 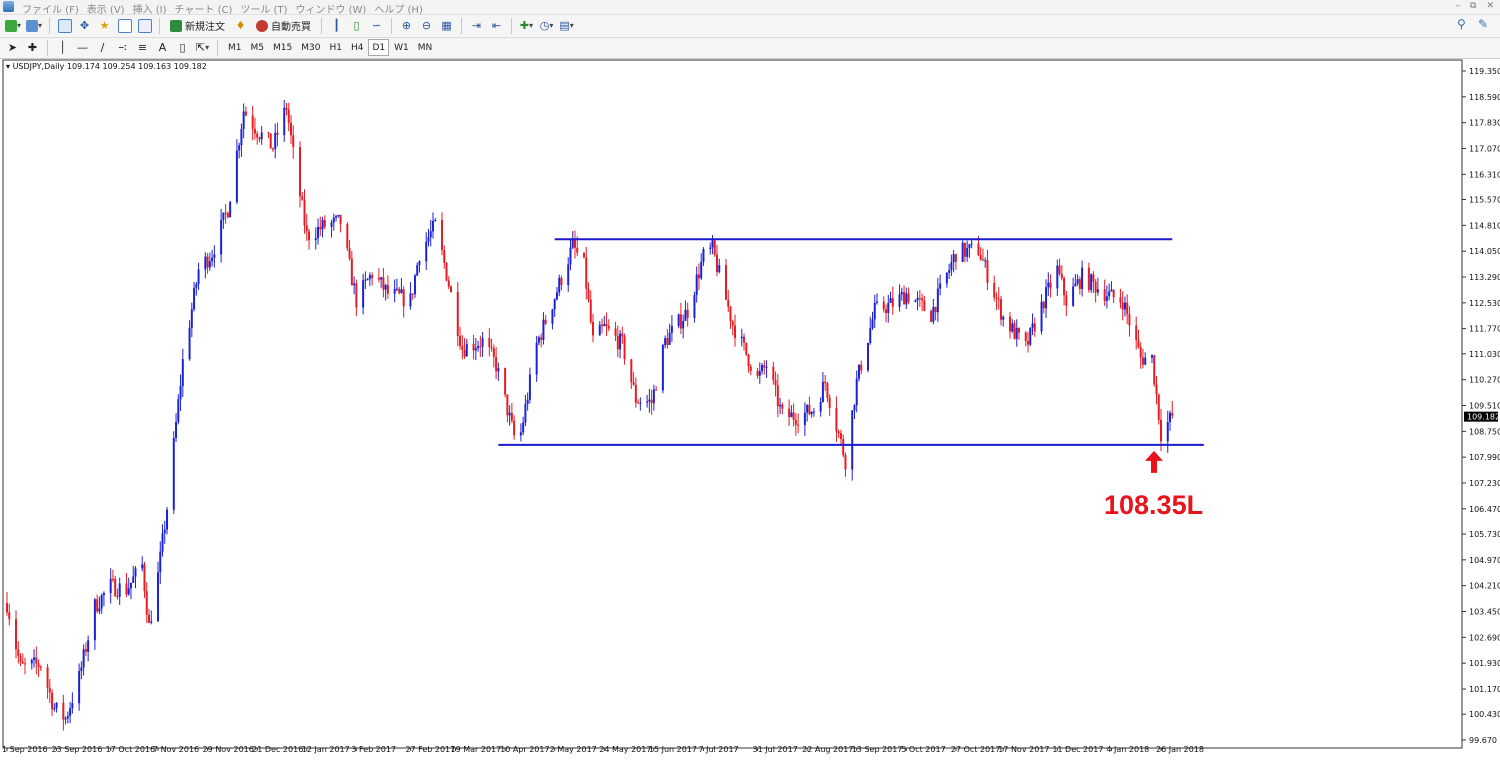 What do you see at coordinates (176, 25) in the screenshot?
I see `new-order-icon` at bounding box center [176, 25].